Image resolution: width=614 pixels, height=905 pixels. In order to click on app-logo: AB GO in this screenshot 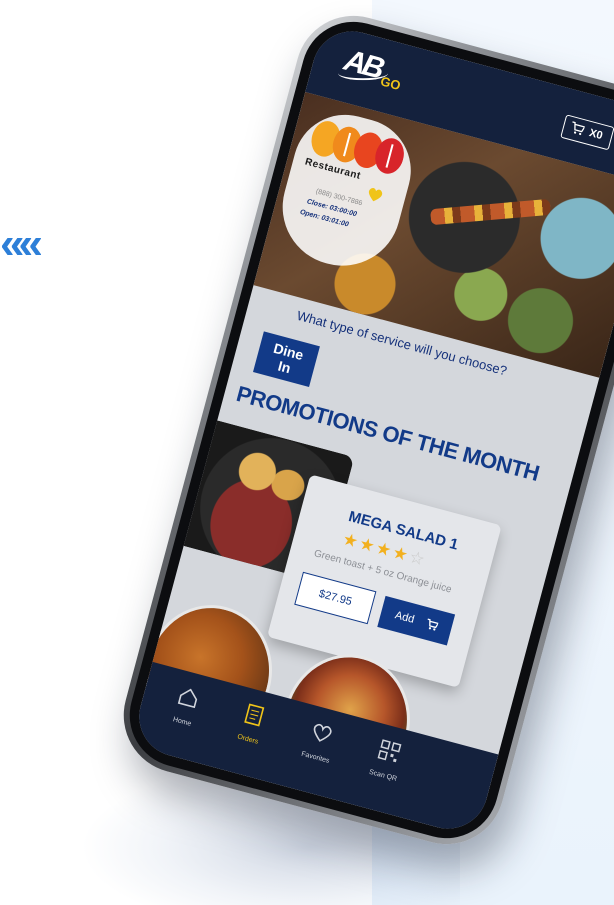, I will do `click(373, 73)`.